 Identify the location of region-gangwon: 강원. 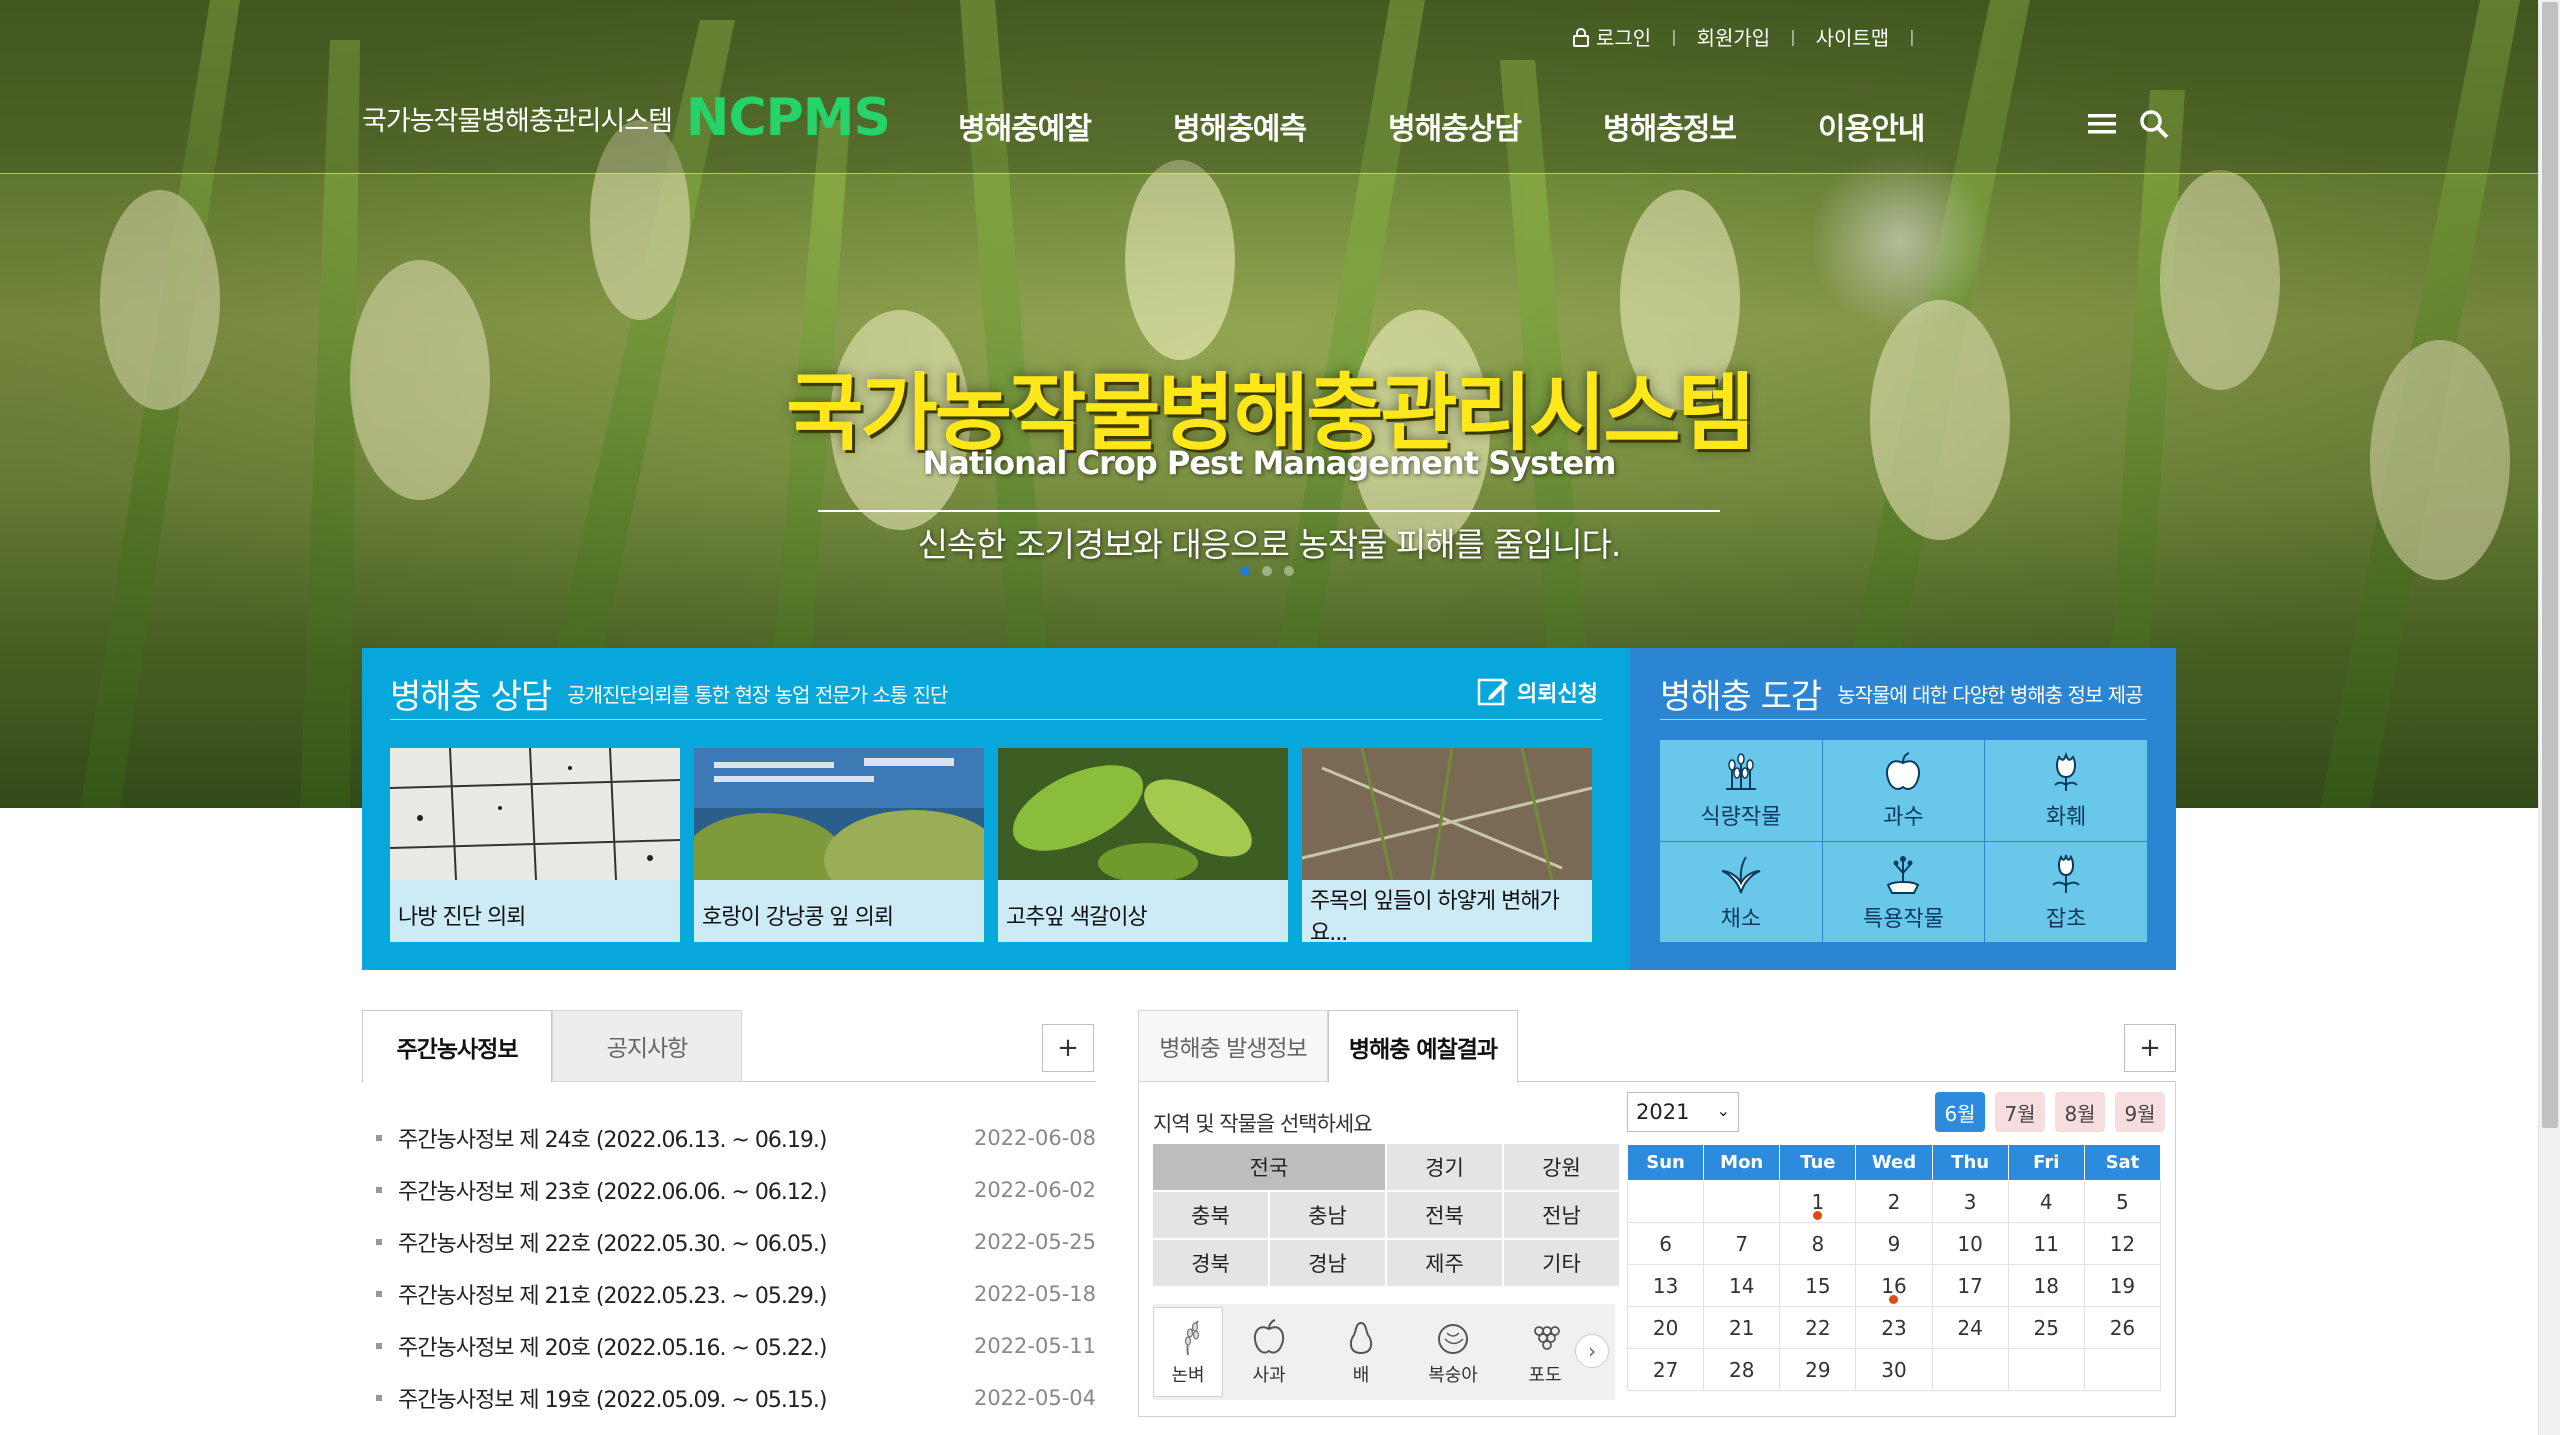
(1561, 1167).